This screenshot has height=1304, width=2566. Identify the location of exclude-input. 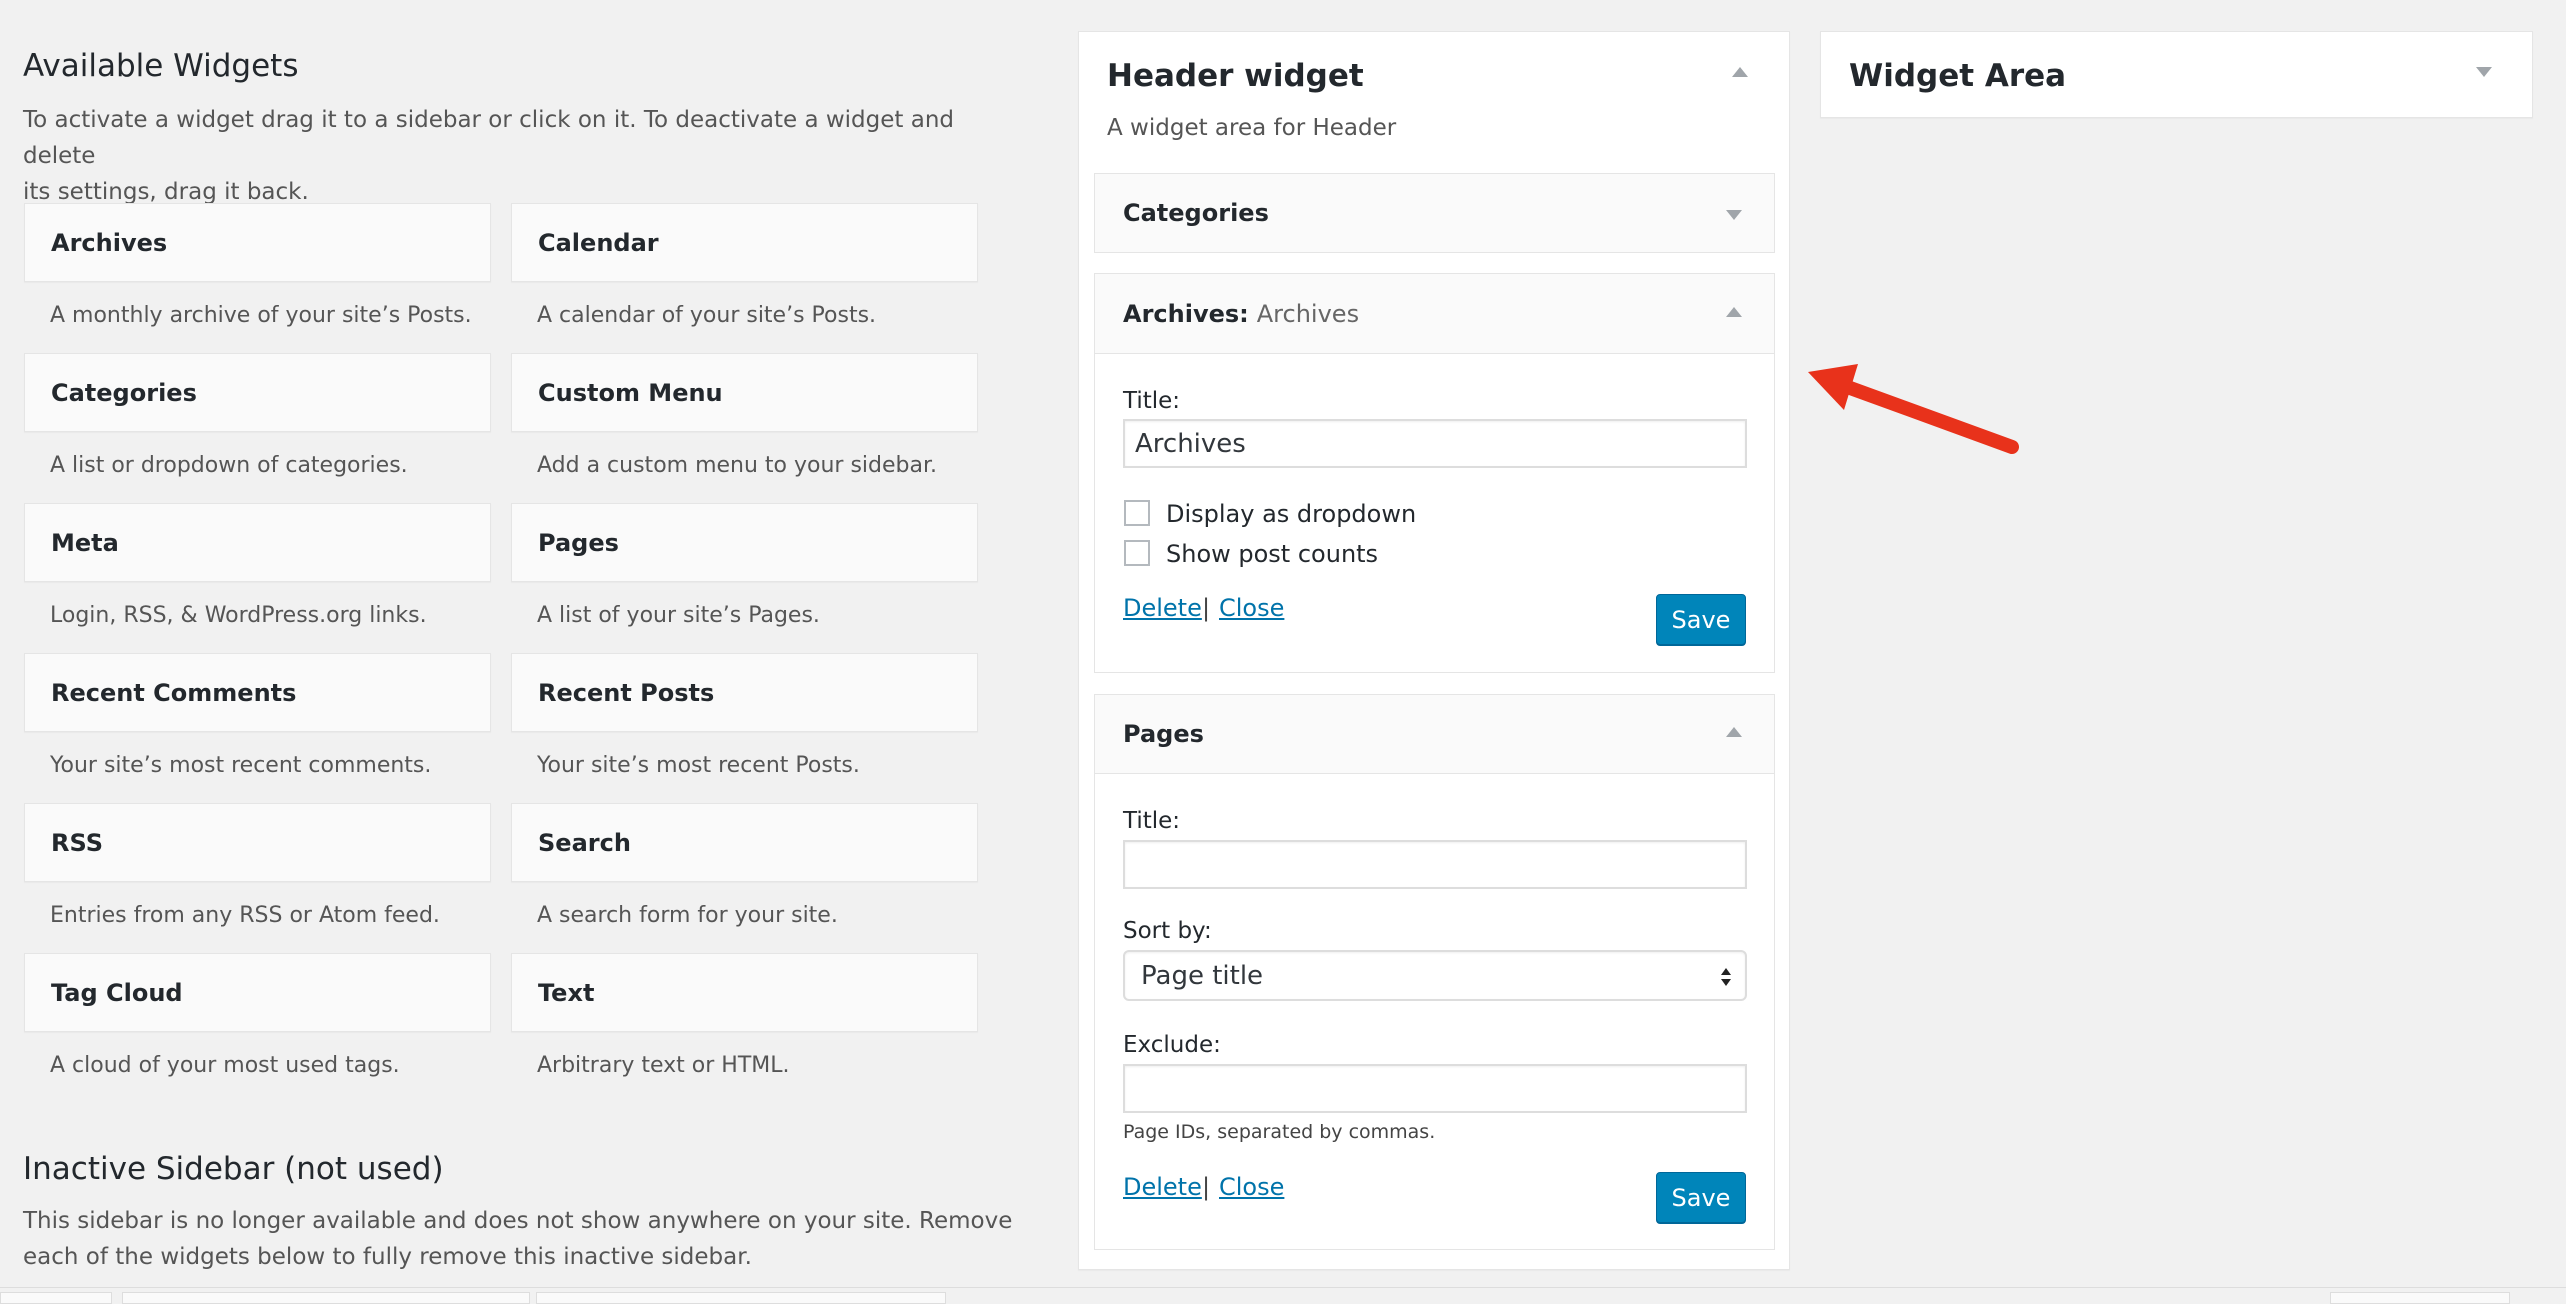
(1435, 1088).